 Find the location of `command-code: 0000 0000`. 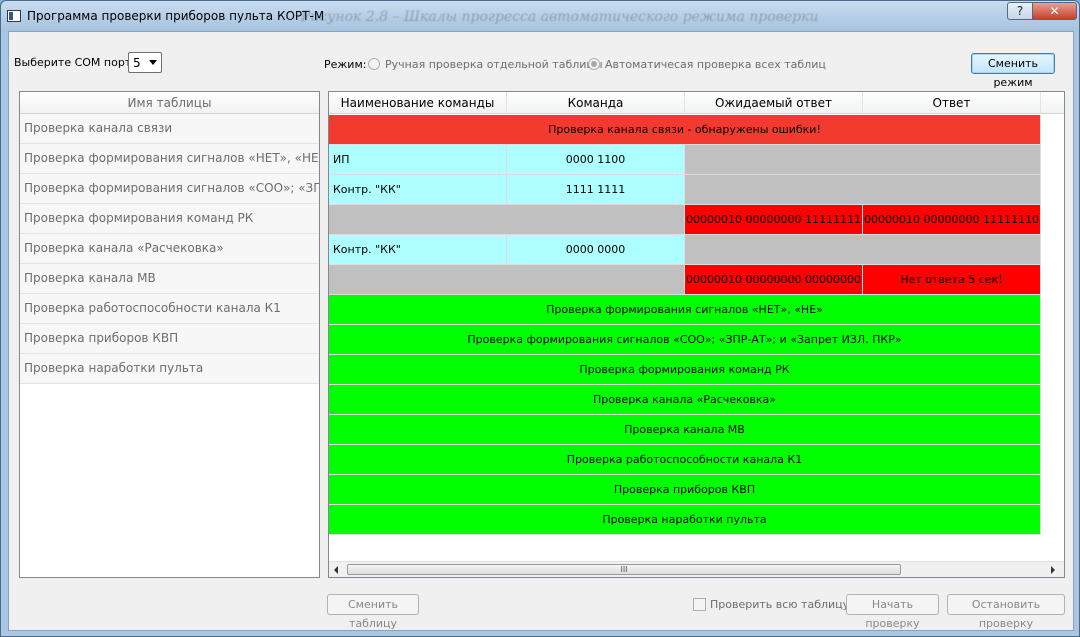

command-code: 0000 0000 is located at coordinates (595, 249).